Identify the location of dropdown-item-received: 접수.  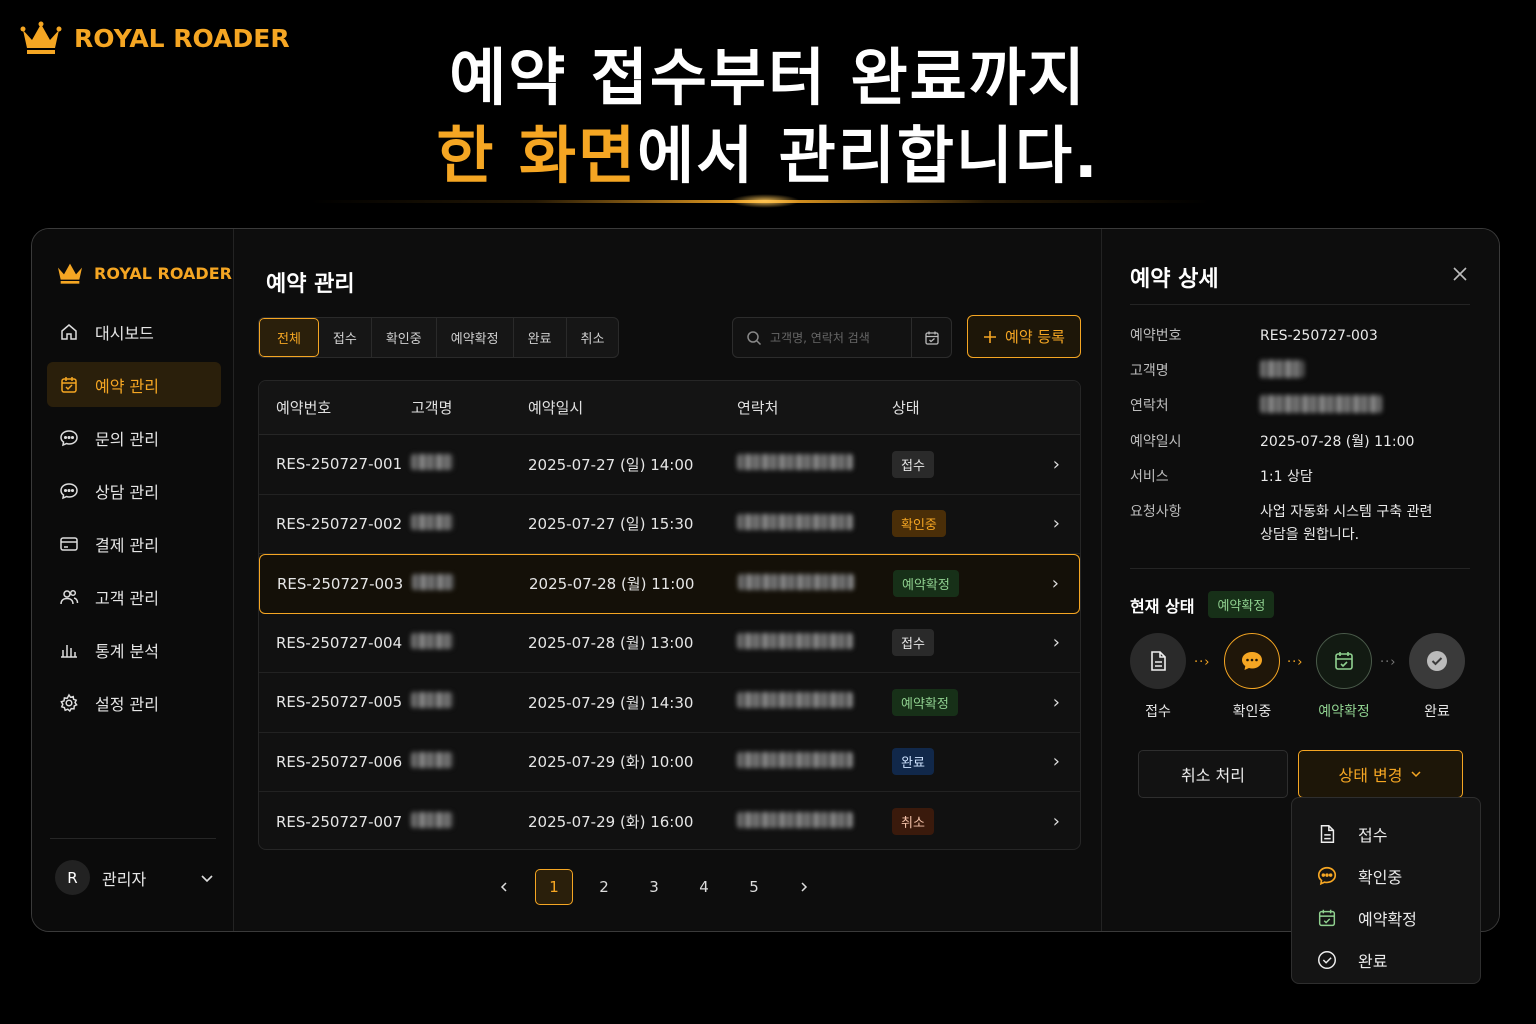
(1386, 834).